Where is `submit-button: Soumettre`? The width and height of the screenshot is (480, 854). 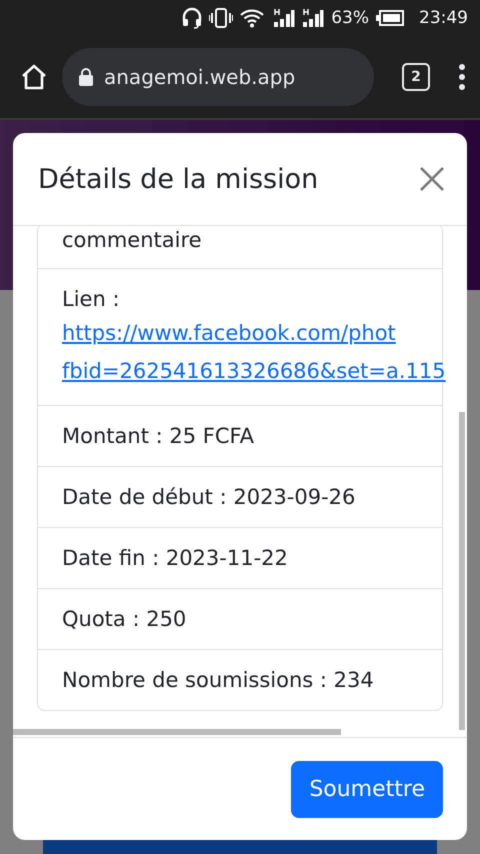
submit-button: Soumettre is located at coordinates (367, 789).